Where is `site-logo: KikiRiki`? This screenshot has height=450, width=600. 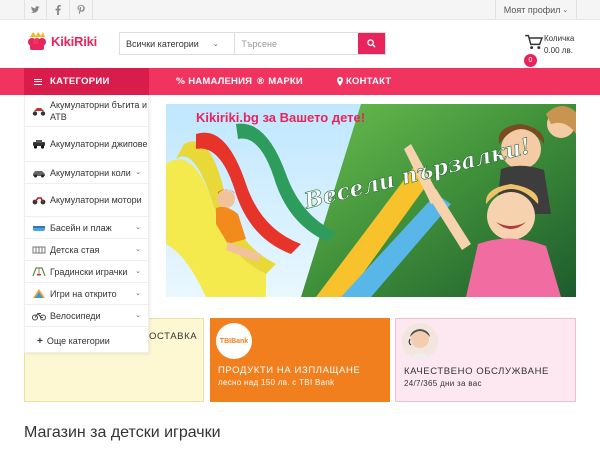
site-logo: KikiRiki is located at coordinates (61, 41).